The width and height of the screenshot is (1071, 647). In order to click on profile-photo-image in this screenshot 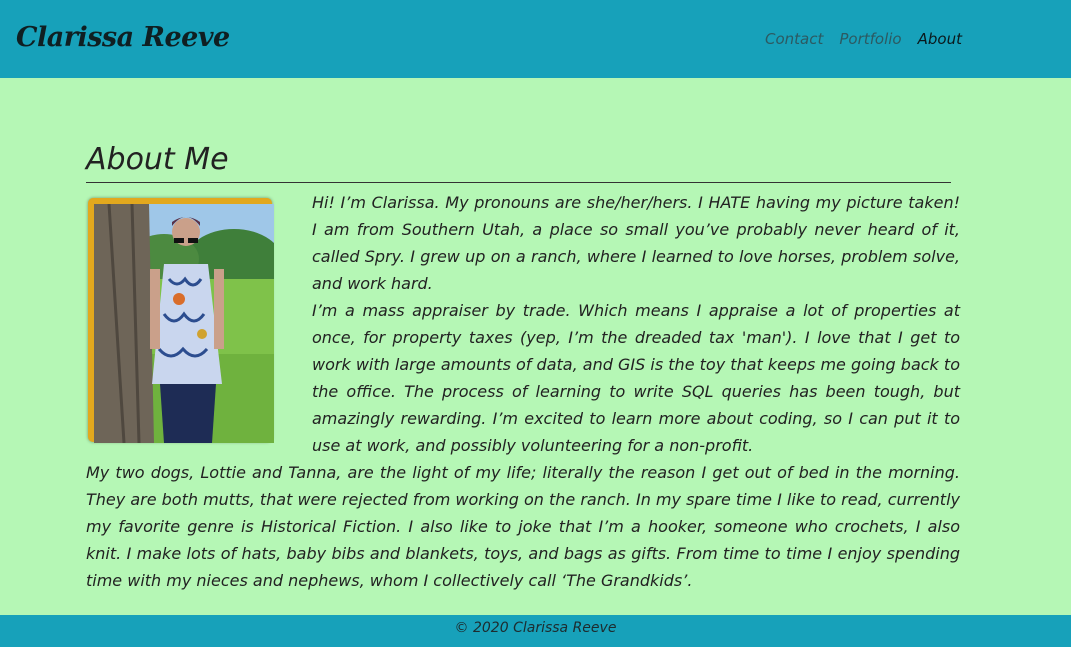, I will do `click(184, 323)`.